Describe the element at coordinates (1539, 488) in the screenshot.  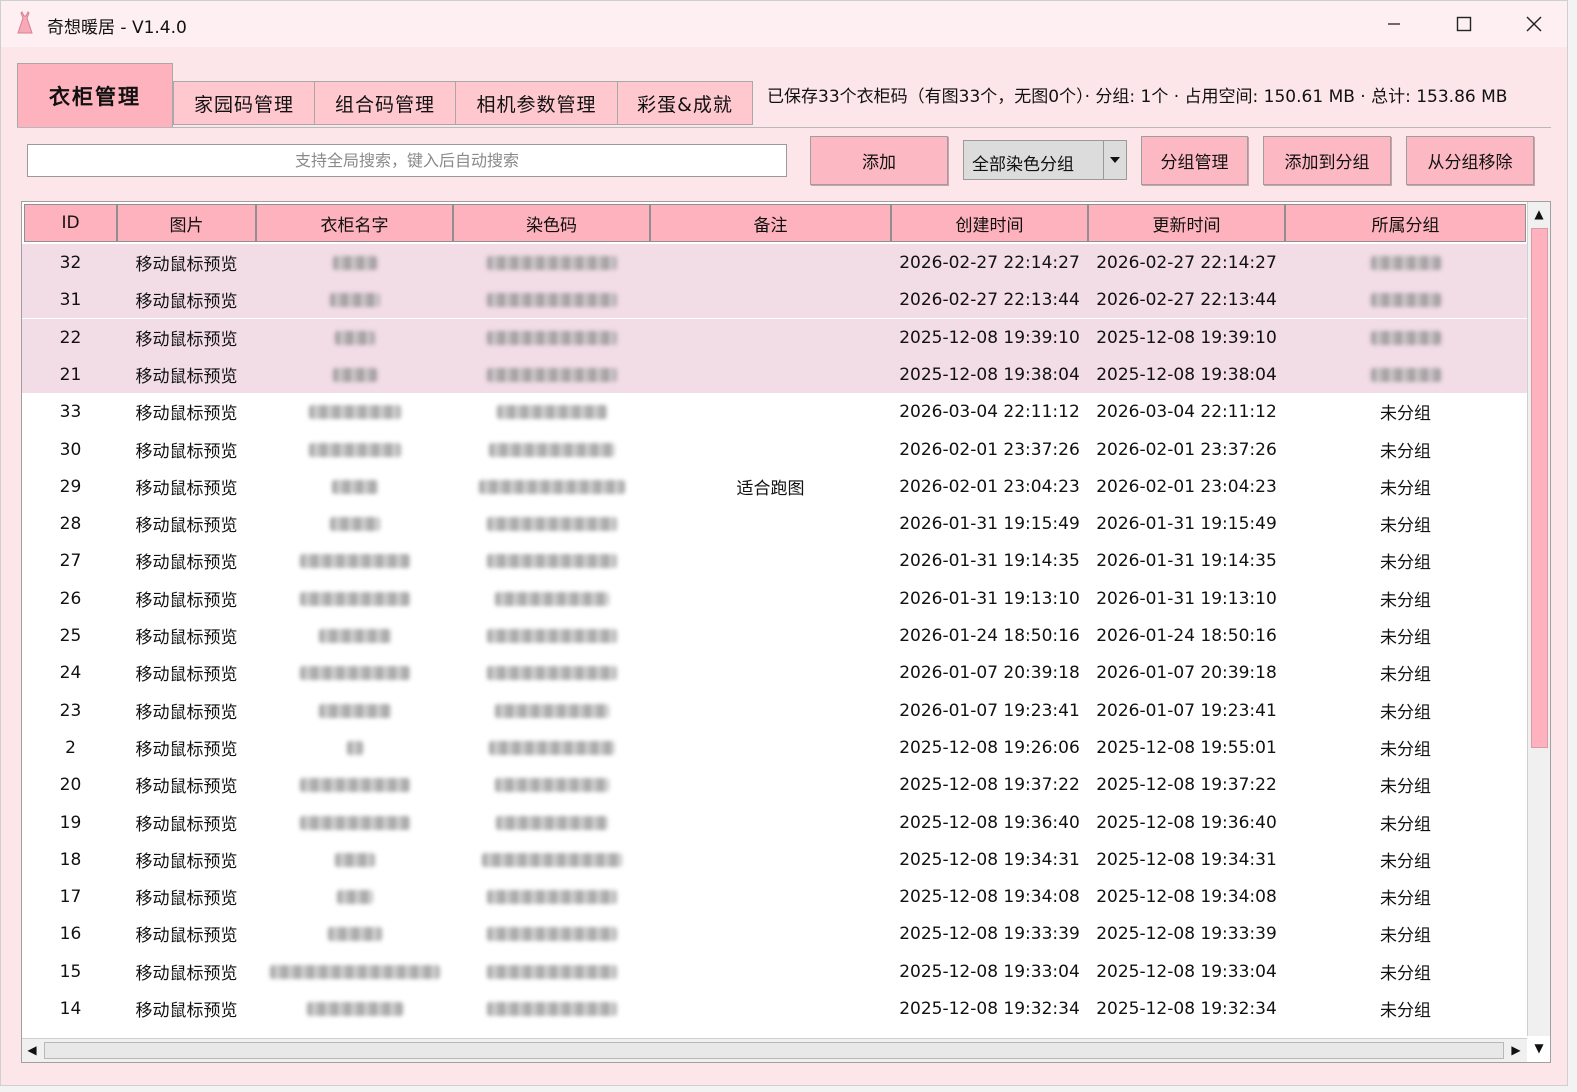
I see `vertical-scroll-thumb` at that location.